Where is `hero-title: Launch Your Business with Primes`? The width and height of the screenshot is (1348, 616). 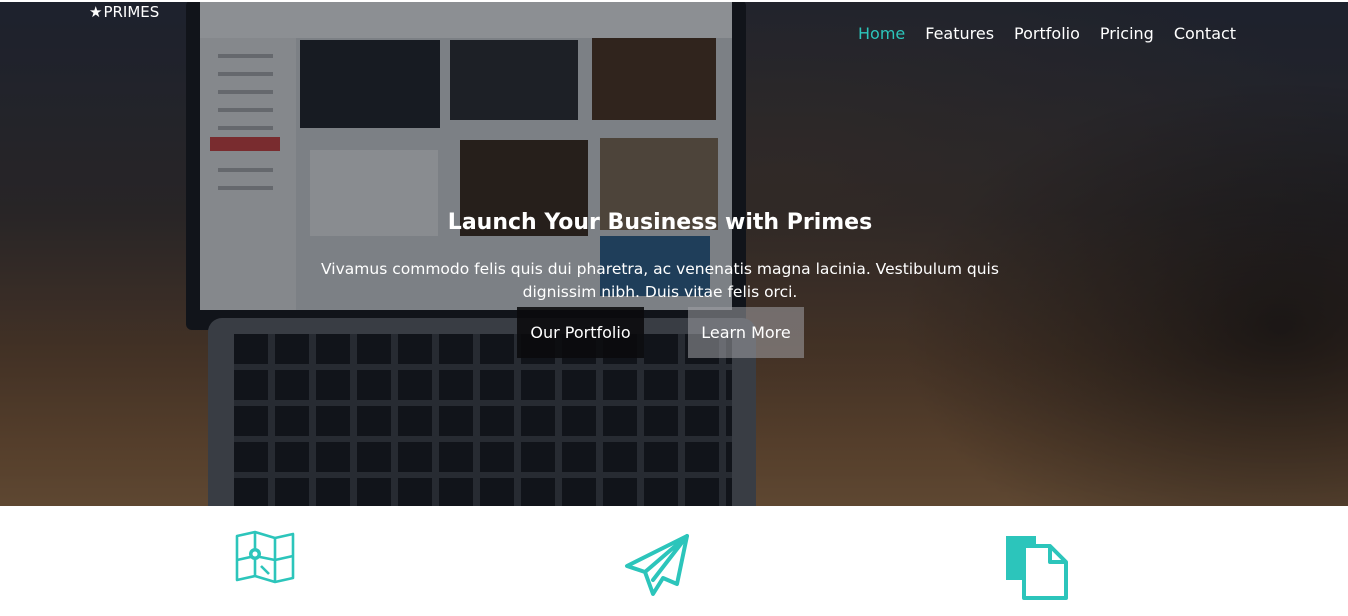 hero-title: Launch Your Business with Primes is located at coordinates (660, 222).